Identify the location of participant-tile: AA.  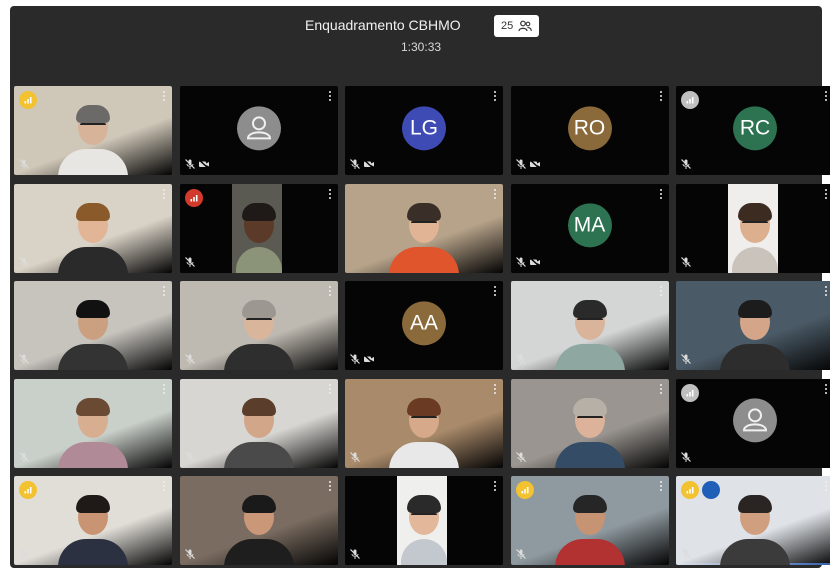
(424, 325).